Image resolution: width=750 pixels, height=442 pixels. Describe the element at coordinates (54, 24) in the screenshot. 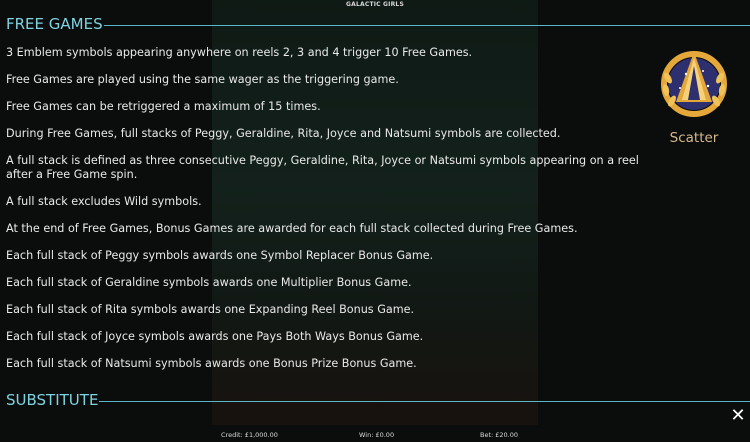

I see `free-games-heading: FREE GAMES` at that location.